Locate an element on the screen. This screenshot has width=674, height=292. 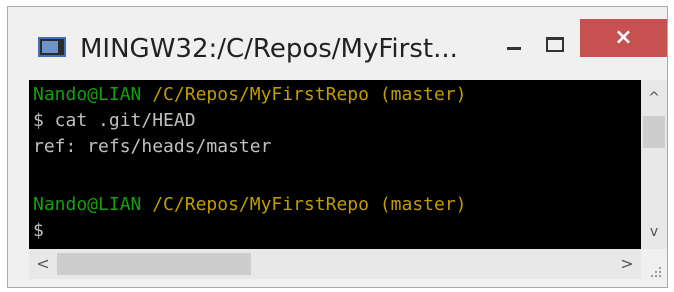
vertical-scrollbar: ^ v is located at coordinates (654, 164).